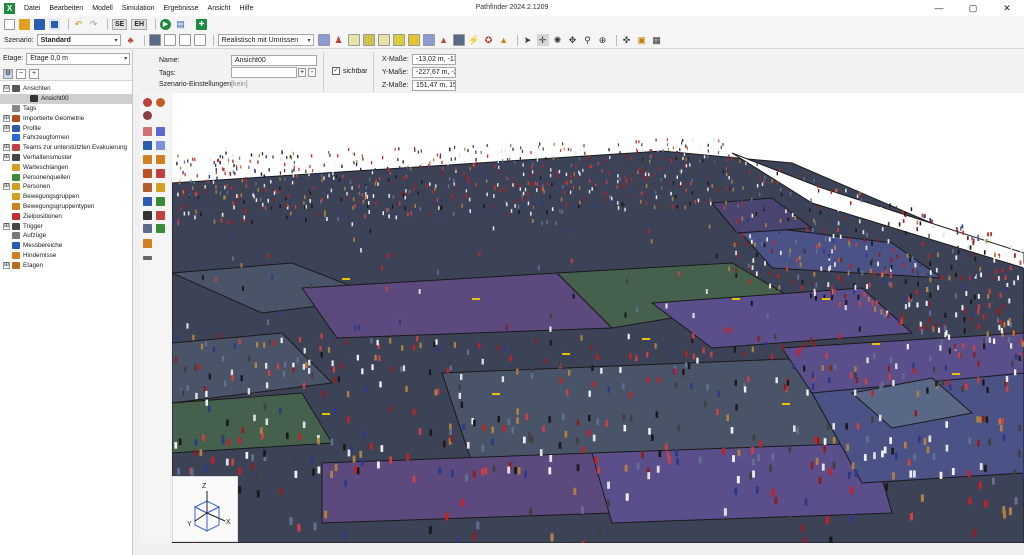 The height and width of the screenshot is (555, 1024). What do you see at coordinates (66, 158) in the screenshot?
I see `tree-item: ⊞ Verhaltensmuster` at bounding box center [66, 158].